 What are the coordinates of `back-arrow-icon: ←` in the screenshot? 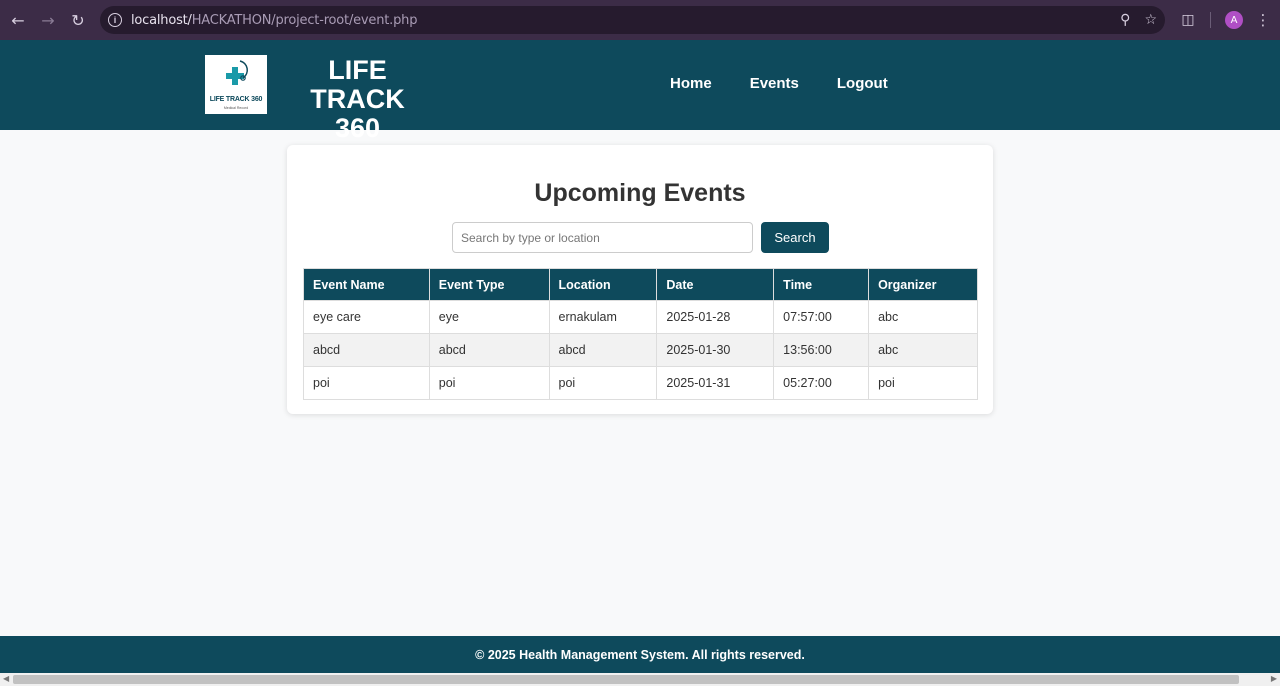 It's located at (18, 20).